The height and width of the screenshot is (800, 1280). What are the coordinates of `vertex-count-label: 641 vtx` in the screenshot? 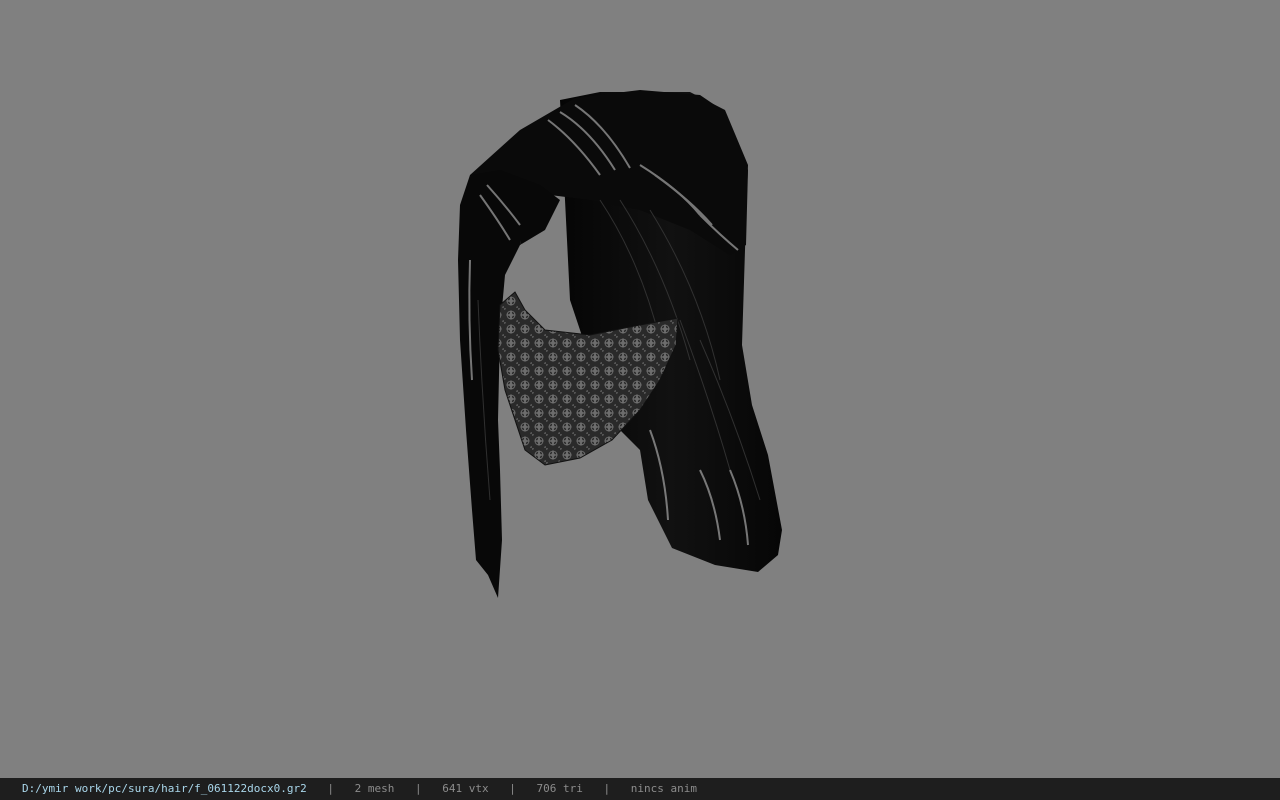 It's located at (465, 788).